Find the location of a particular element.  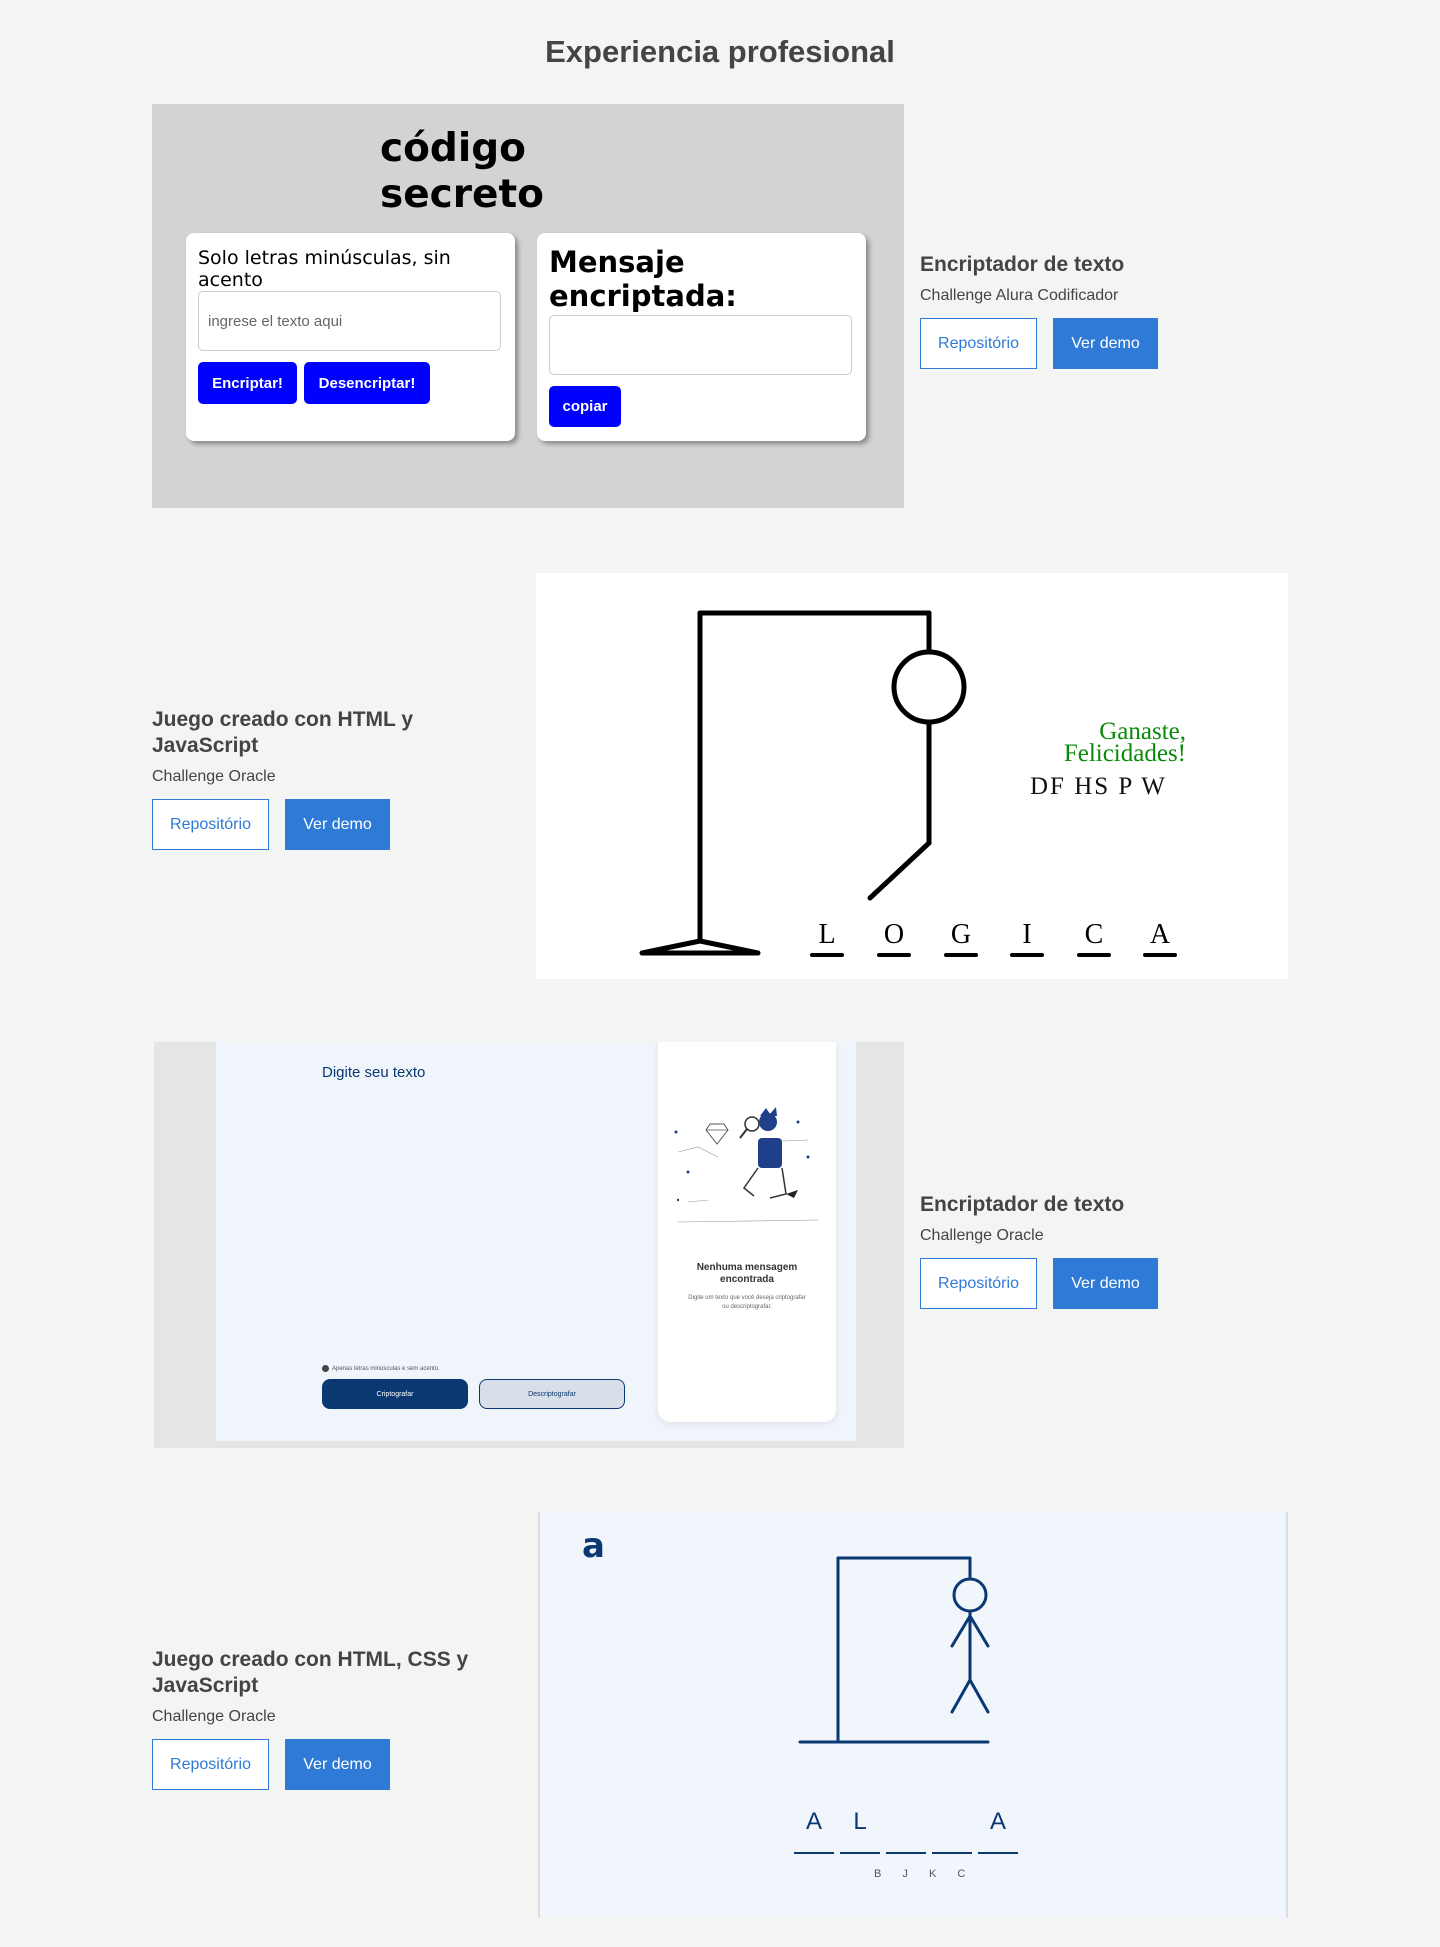

word-letter: C is located at coordinates (1094, 934).